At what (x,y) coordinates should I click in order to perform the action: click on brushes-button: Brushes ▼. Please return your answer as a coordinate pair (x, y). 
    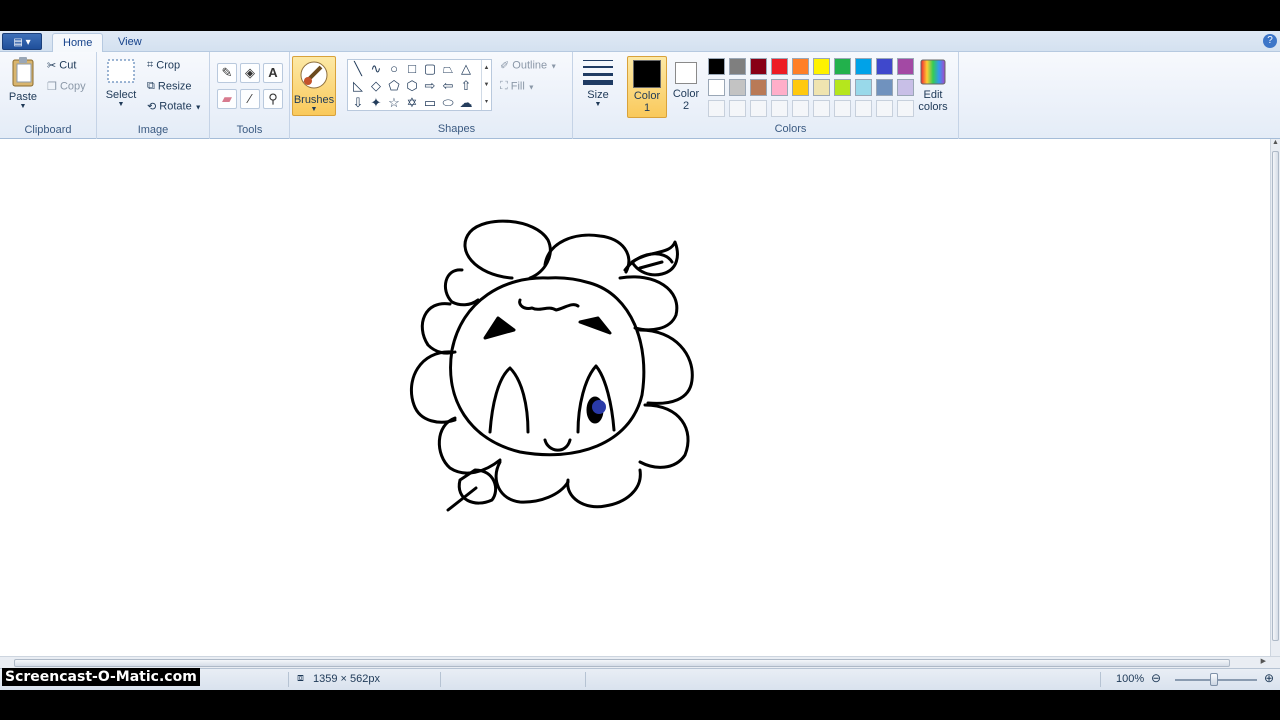
    Looking at the image, I should click on (314, 86).